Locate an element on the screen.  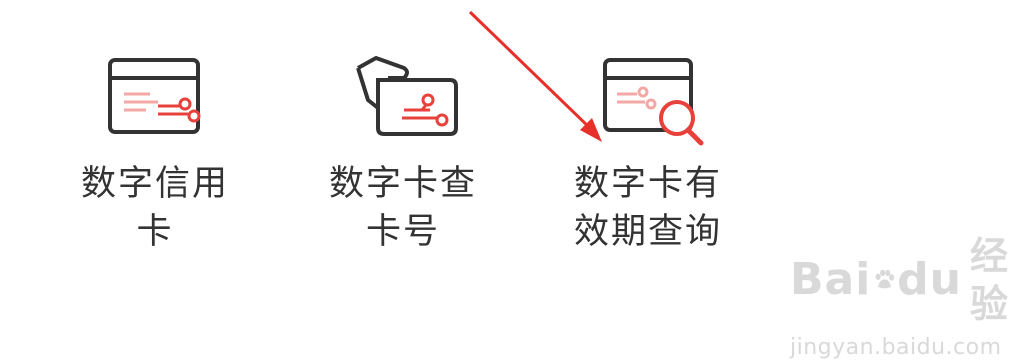
tile-card-expiry-search: 数字卡有效期查询 is located at coordinates (648, 152).